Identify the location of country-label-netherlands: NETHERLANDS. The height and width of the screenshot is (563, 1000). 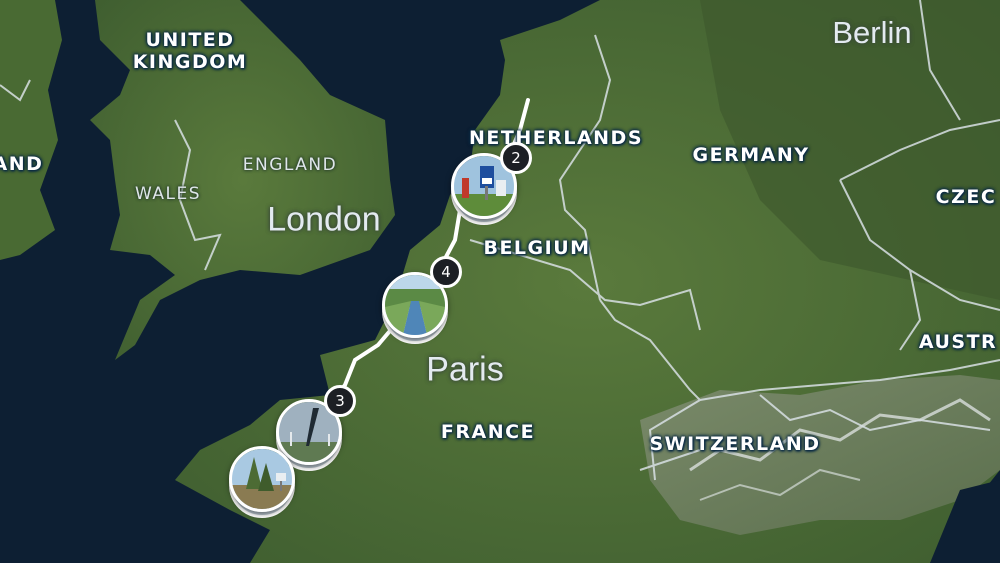
(556, 138).